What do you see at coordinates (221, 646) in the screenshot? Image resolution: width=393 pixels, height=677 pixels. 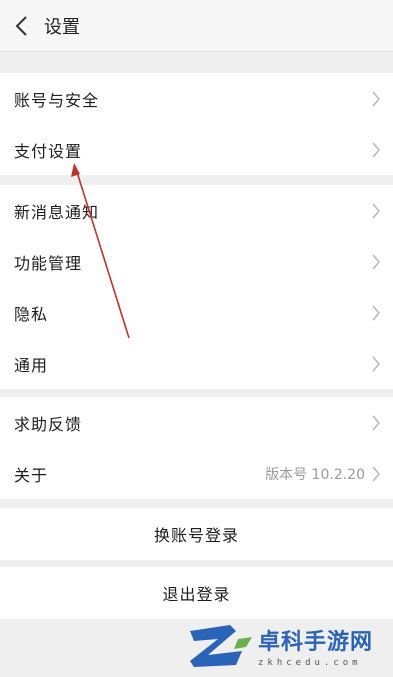 I see `z-logo-icon` at bounding box center [221, 646].